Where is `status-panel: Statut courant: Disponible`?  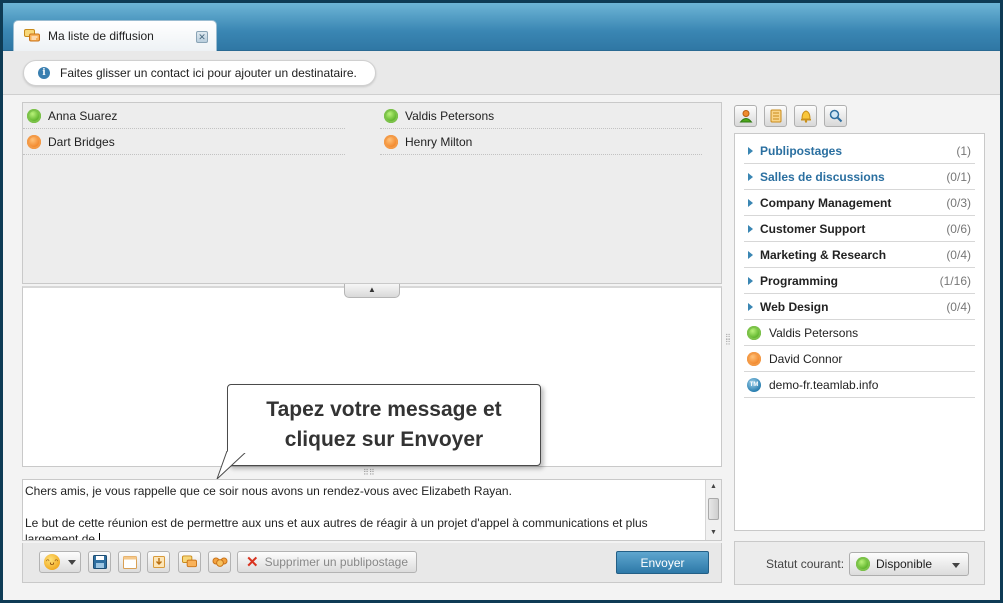 status-panel: Statut courant: Disponible is located at coordinates (859, 563).